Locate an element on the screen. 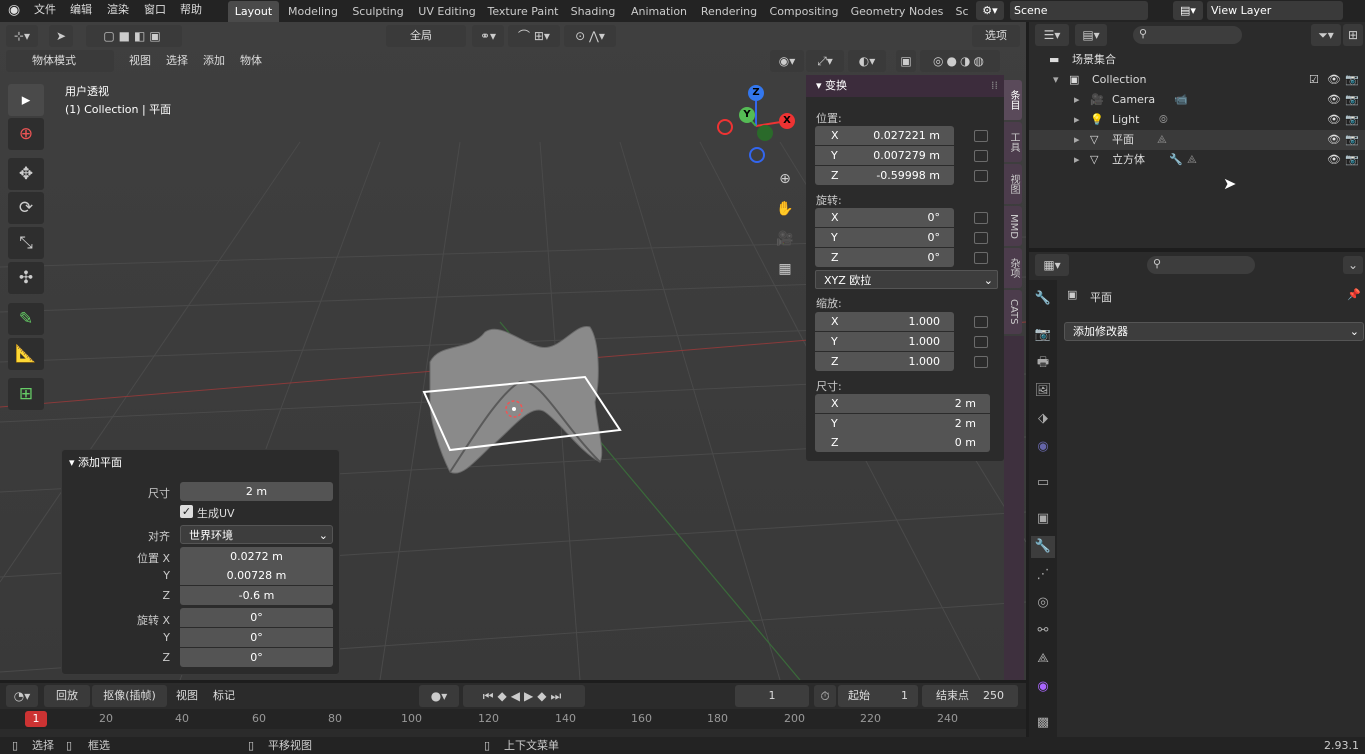 The width and height of the screenshot is (1365, 754). select-cursor-icon: ➤ is located at coordinates (61, 36).